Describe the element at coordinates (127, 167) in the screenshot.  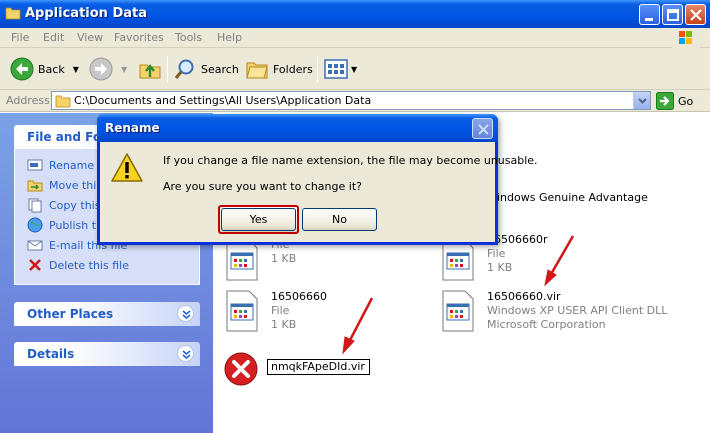
I see `warning-icon` at that location.